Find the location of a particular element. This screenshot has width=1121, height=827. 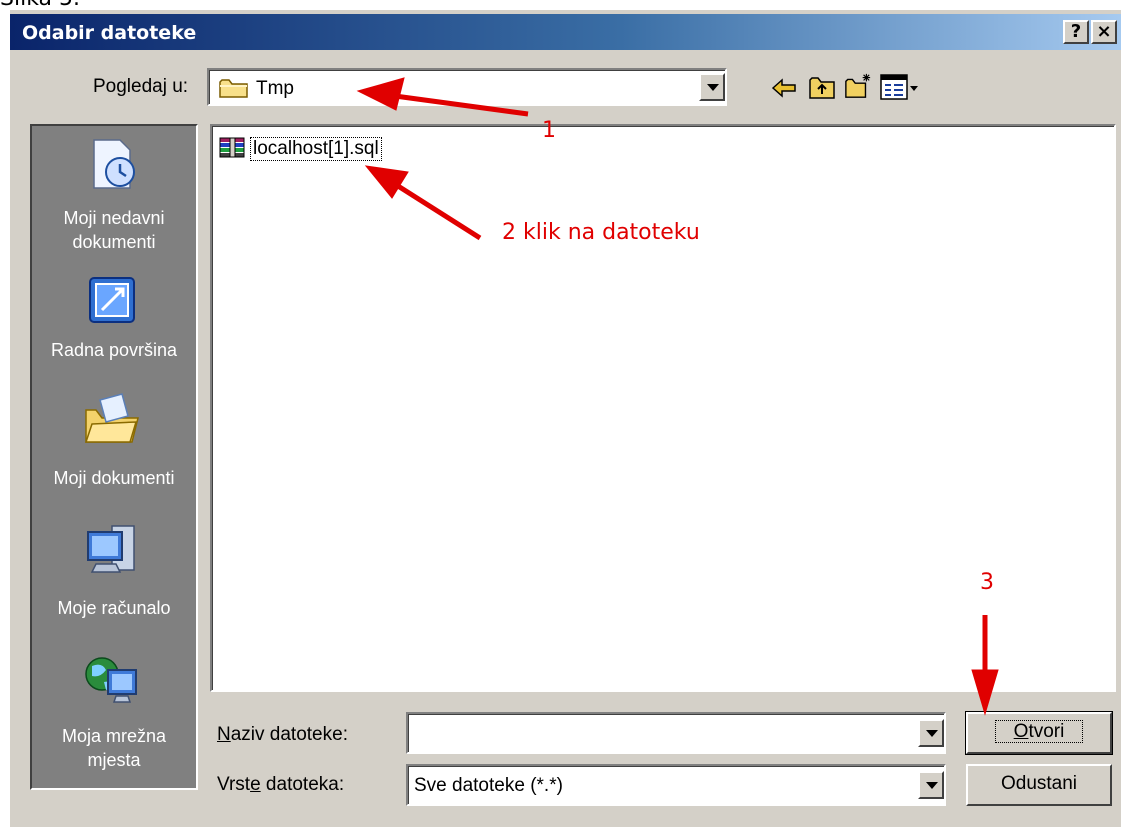

open-button-label: Otvori is located at coordinates (1039, 731).